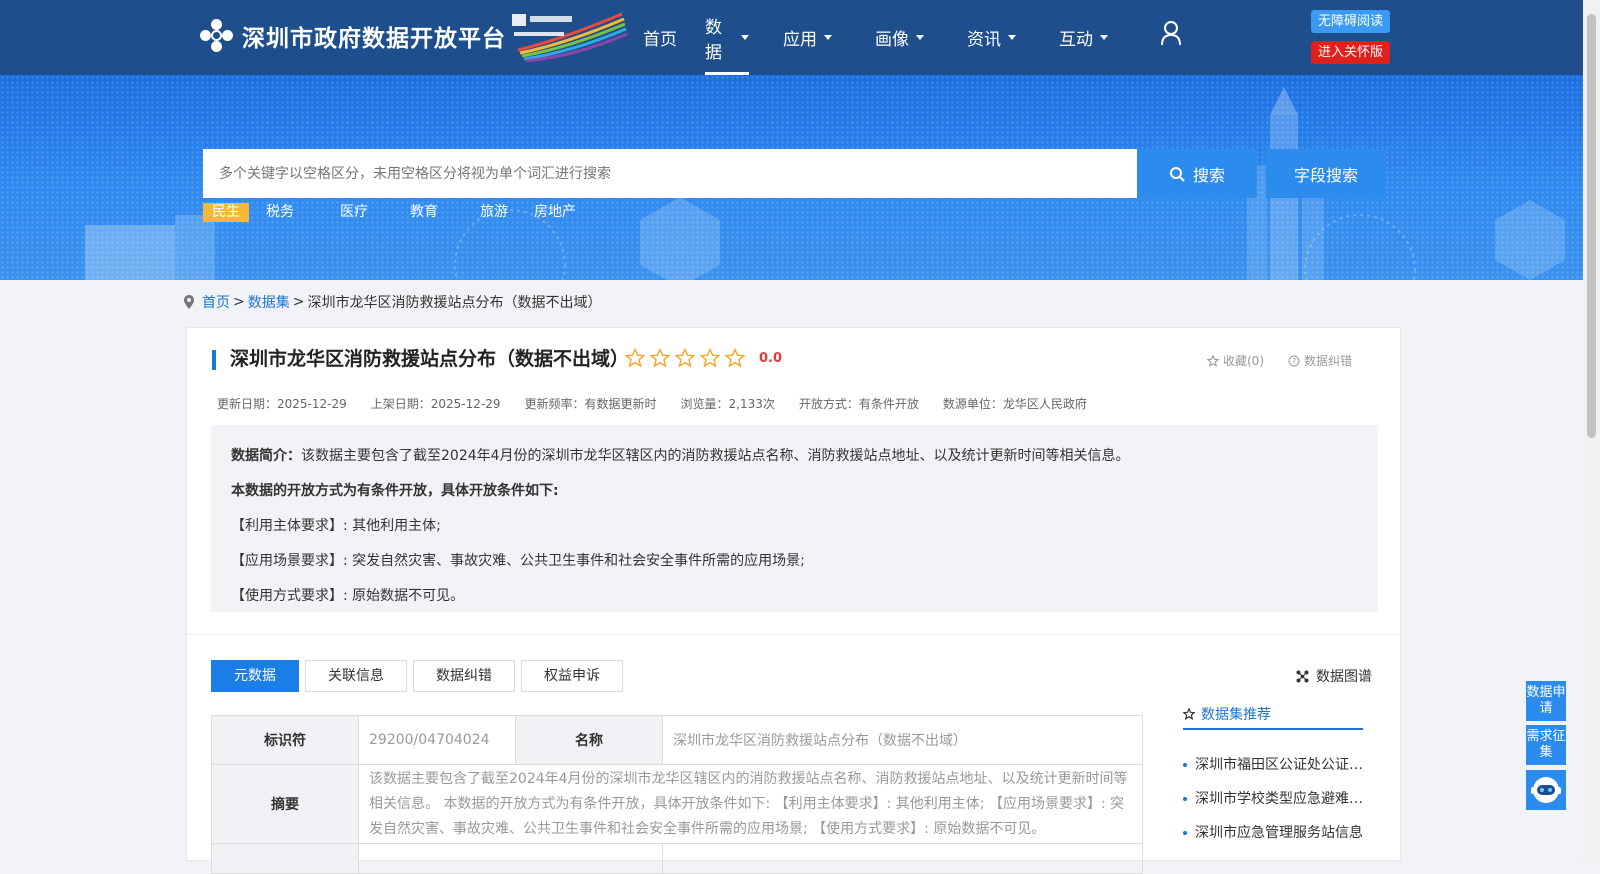 The image size is (1600, 874). Describe the element at coordinates (1350, 21) in the screenshot. I see `accessibility-button: 无障碍阅读` at that location.